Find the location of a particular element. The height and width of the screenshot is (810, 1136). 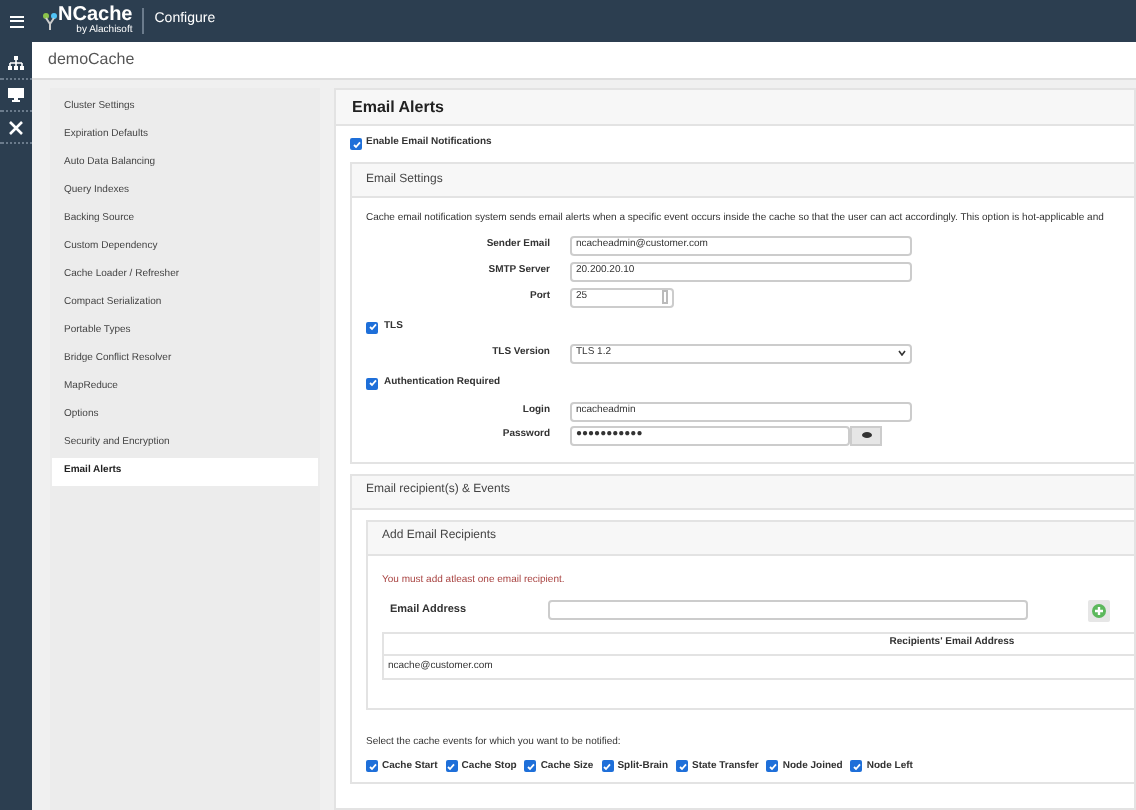

spinner-icon is located at coordinates (665, 297).